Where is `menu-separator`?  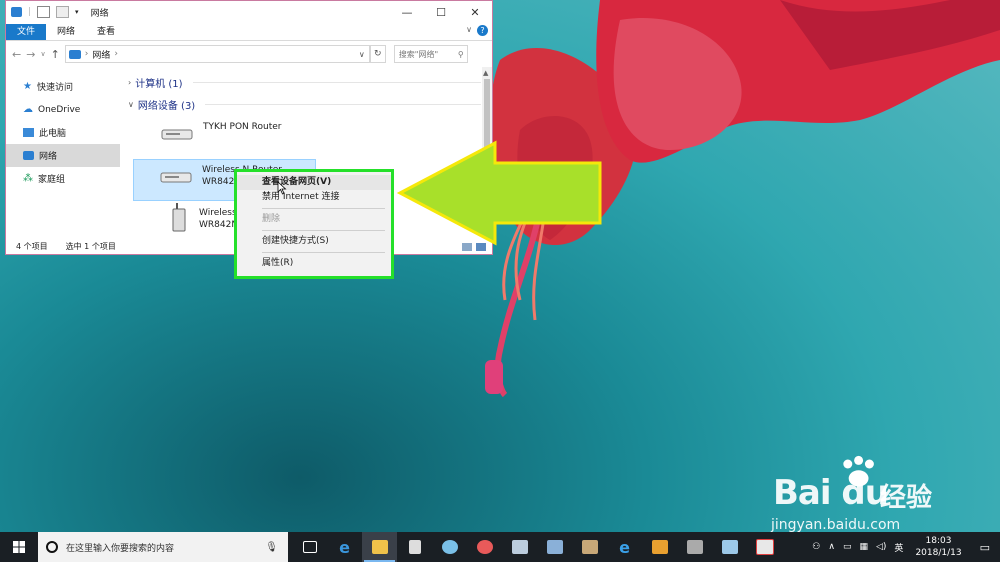 menu-separator is located at coordinates (323, 208).